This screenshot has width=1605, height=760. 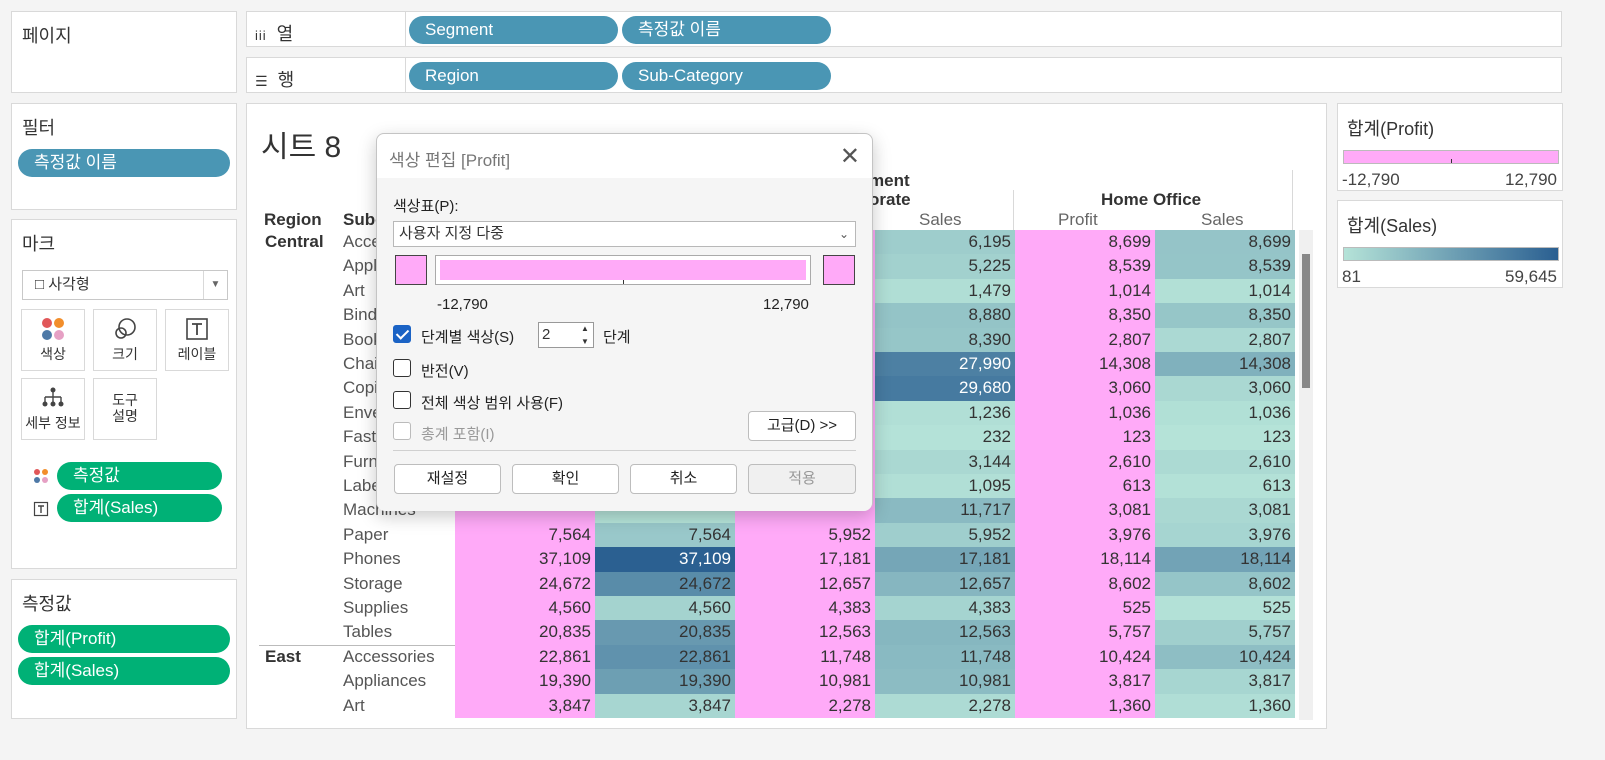 What do you see at coordinates (726, 30) in the screenshot?
I see `column-pill-measure-names: 측정값 이름` at bounding box center [726, 30].